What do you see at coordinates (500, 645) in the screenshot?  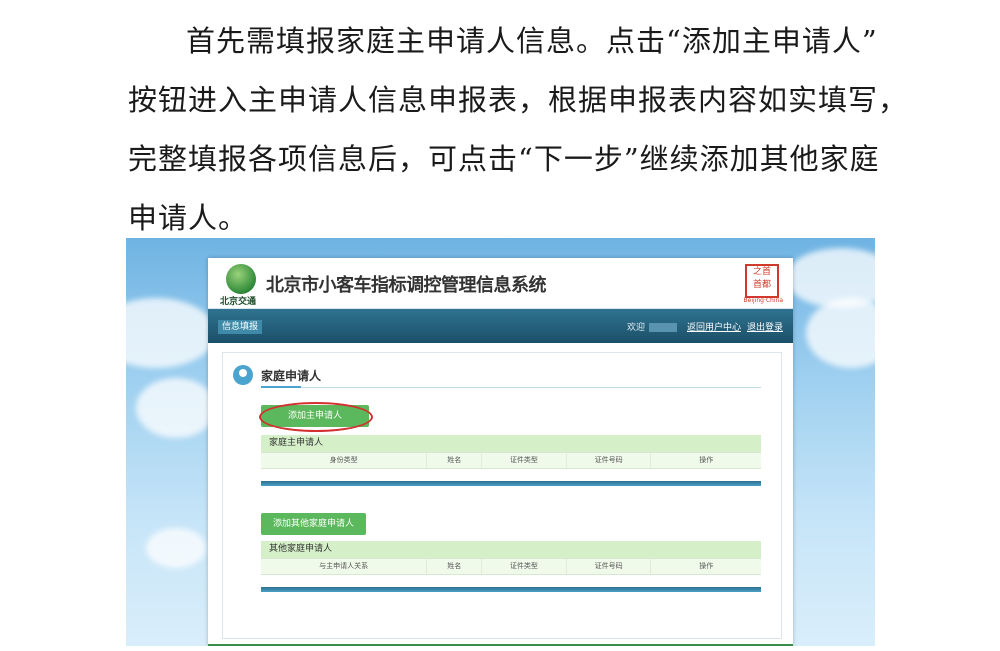 I see `footer-divider` at bounding box center [500, 645].